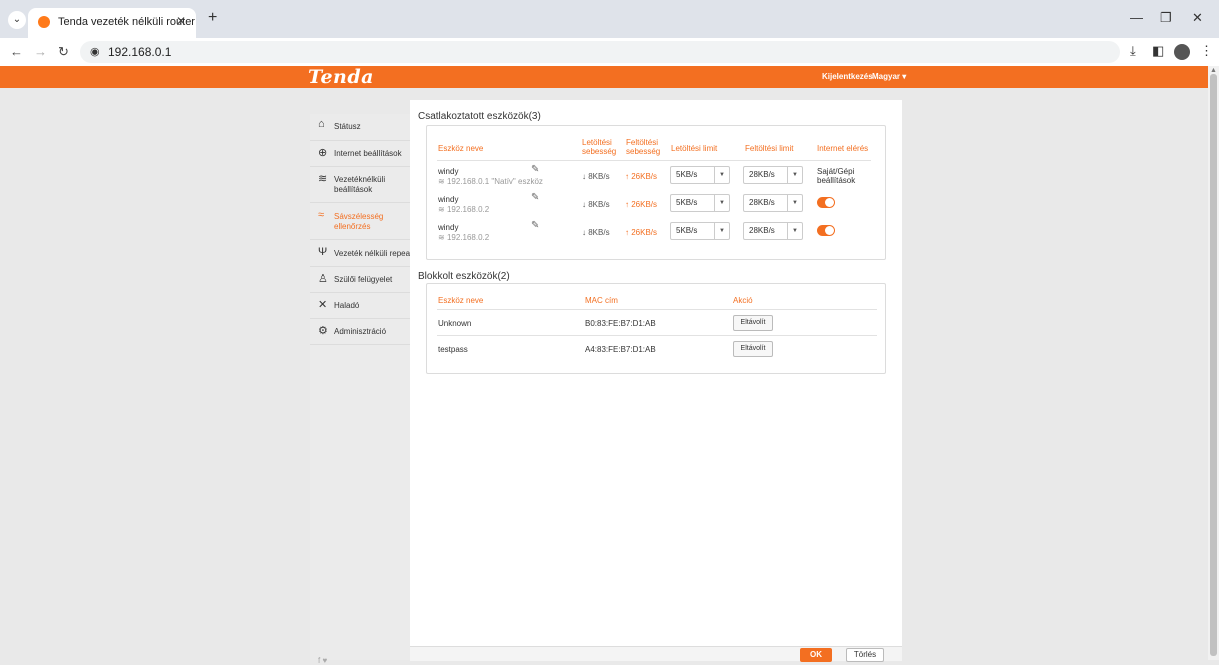  What do you see at coordinates (323, 331) in the screenshot?
I see `gears-icon: ⚙` at bounding box center [323, 331].